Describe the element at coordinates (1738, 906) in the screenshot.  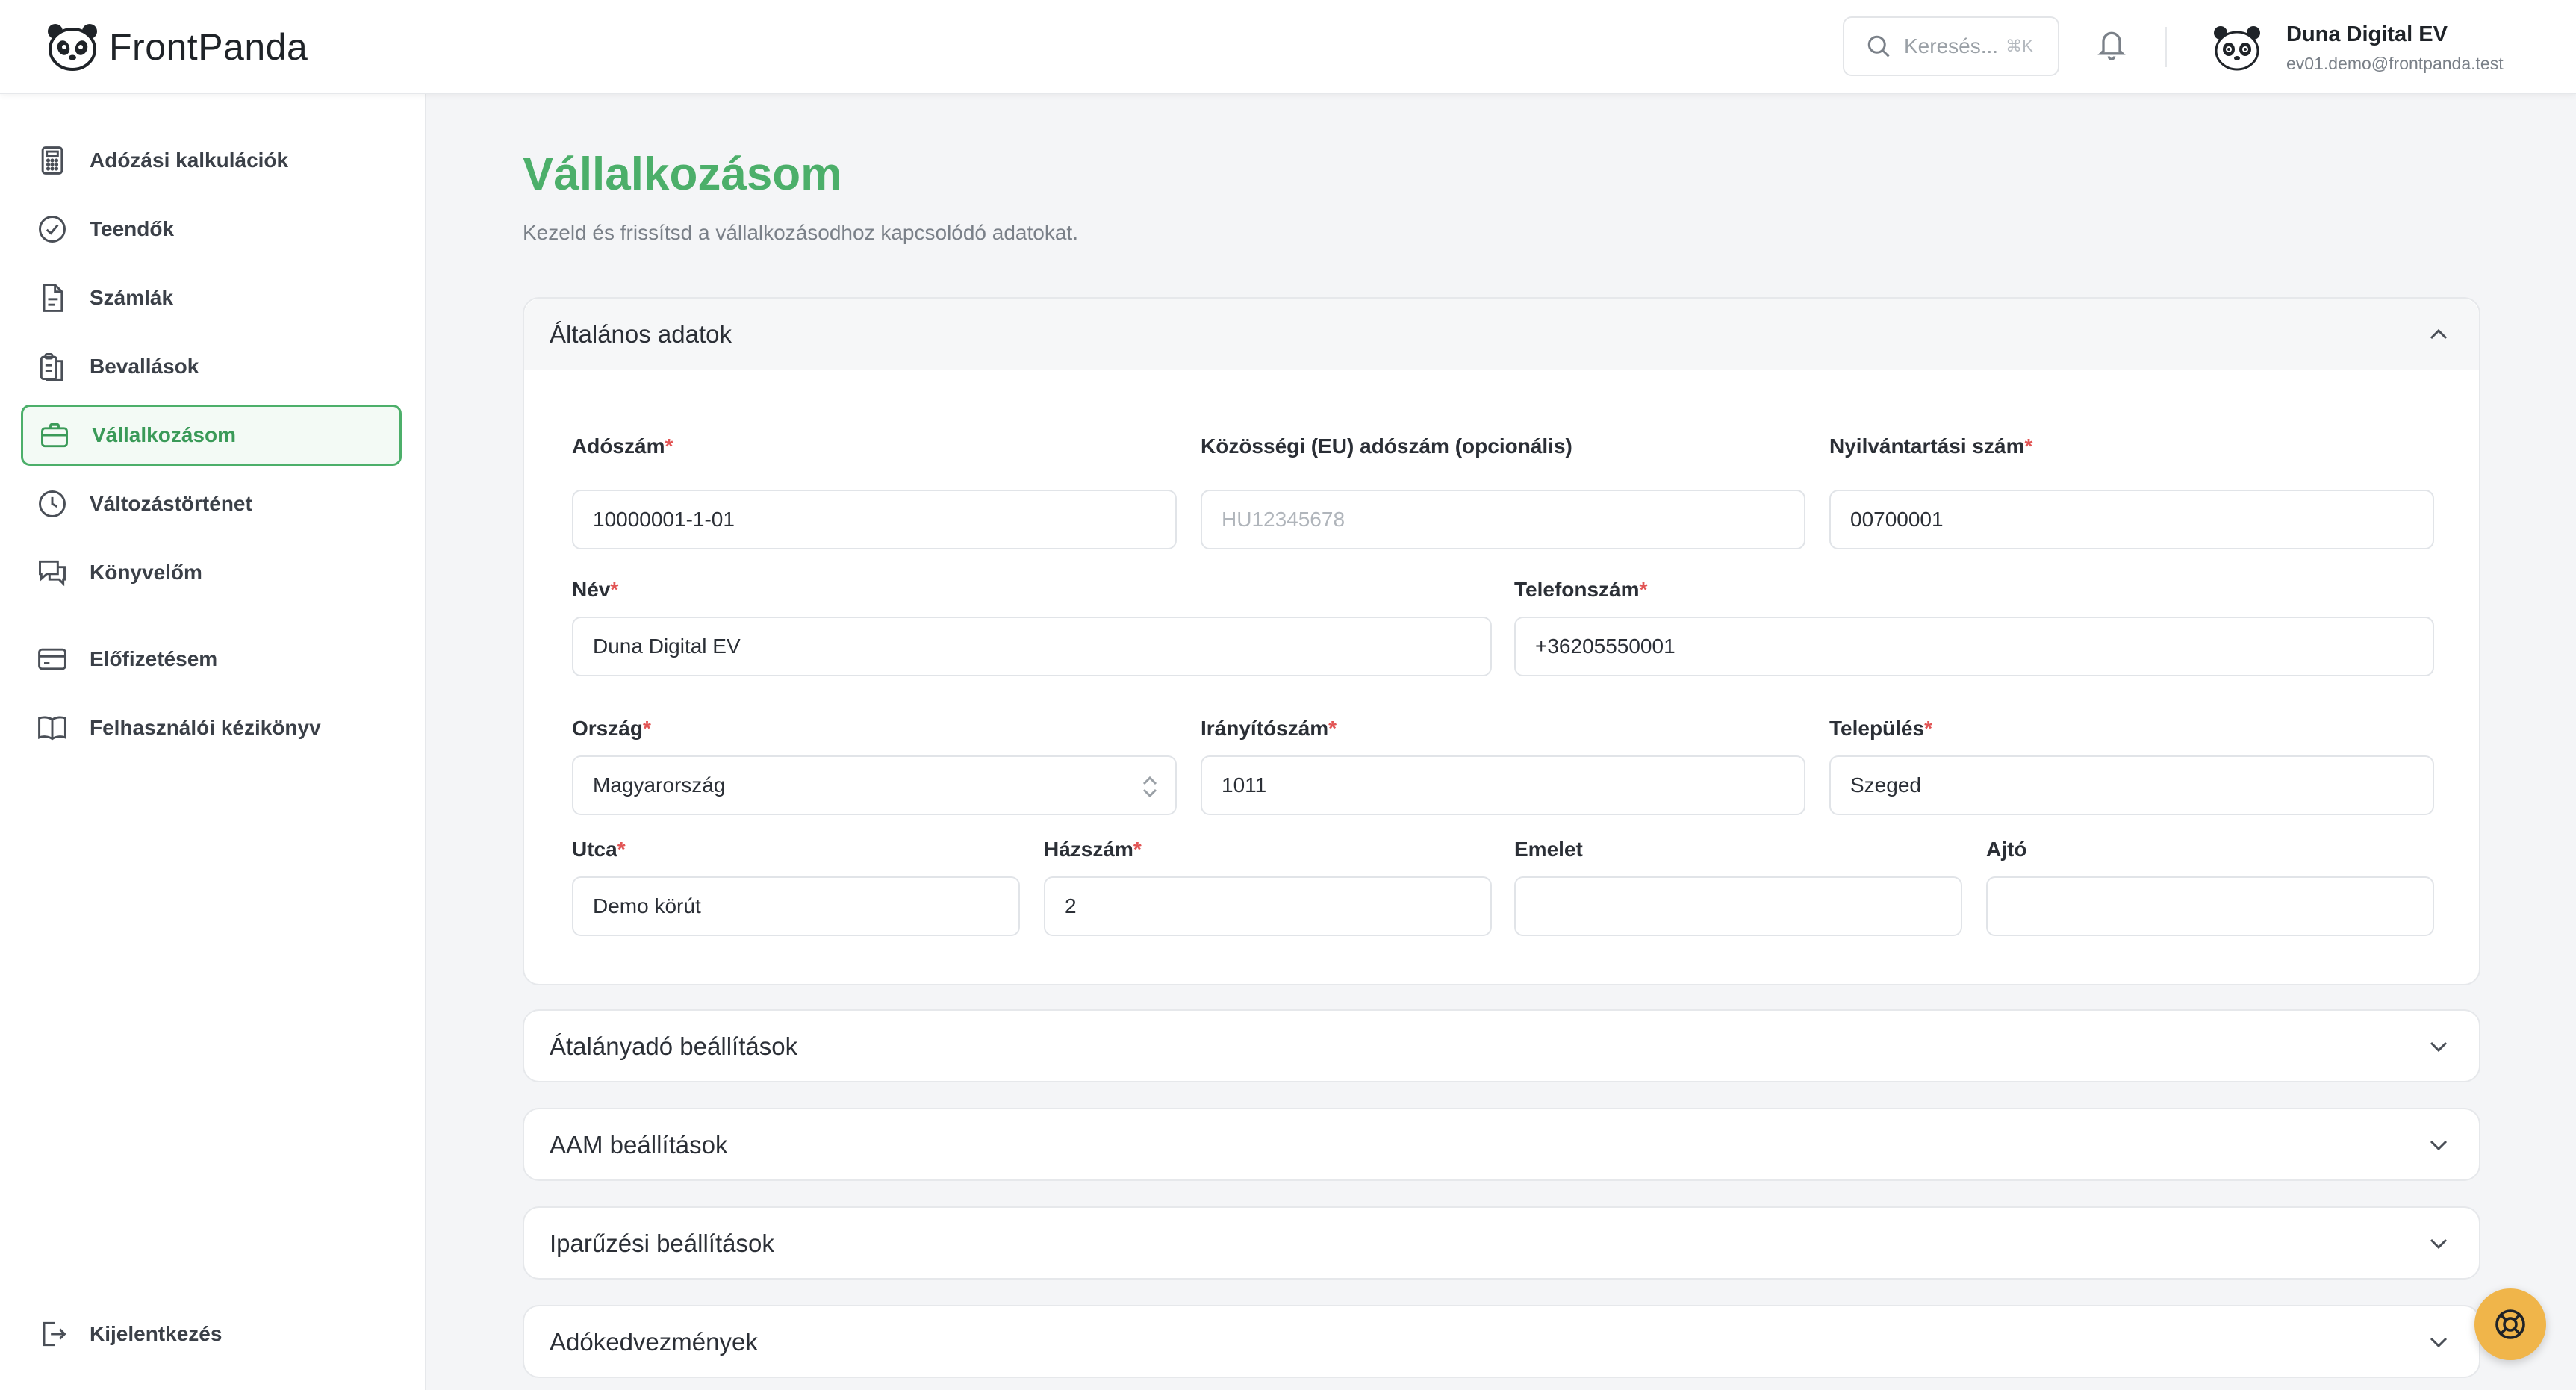
I see `floor-input` at that location.